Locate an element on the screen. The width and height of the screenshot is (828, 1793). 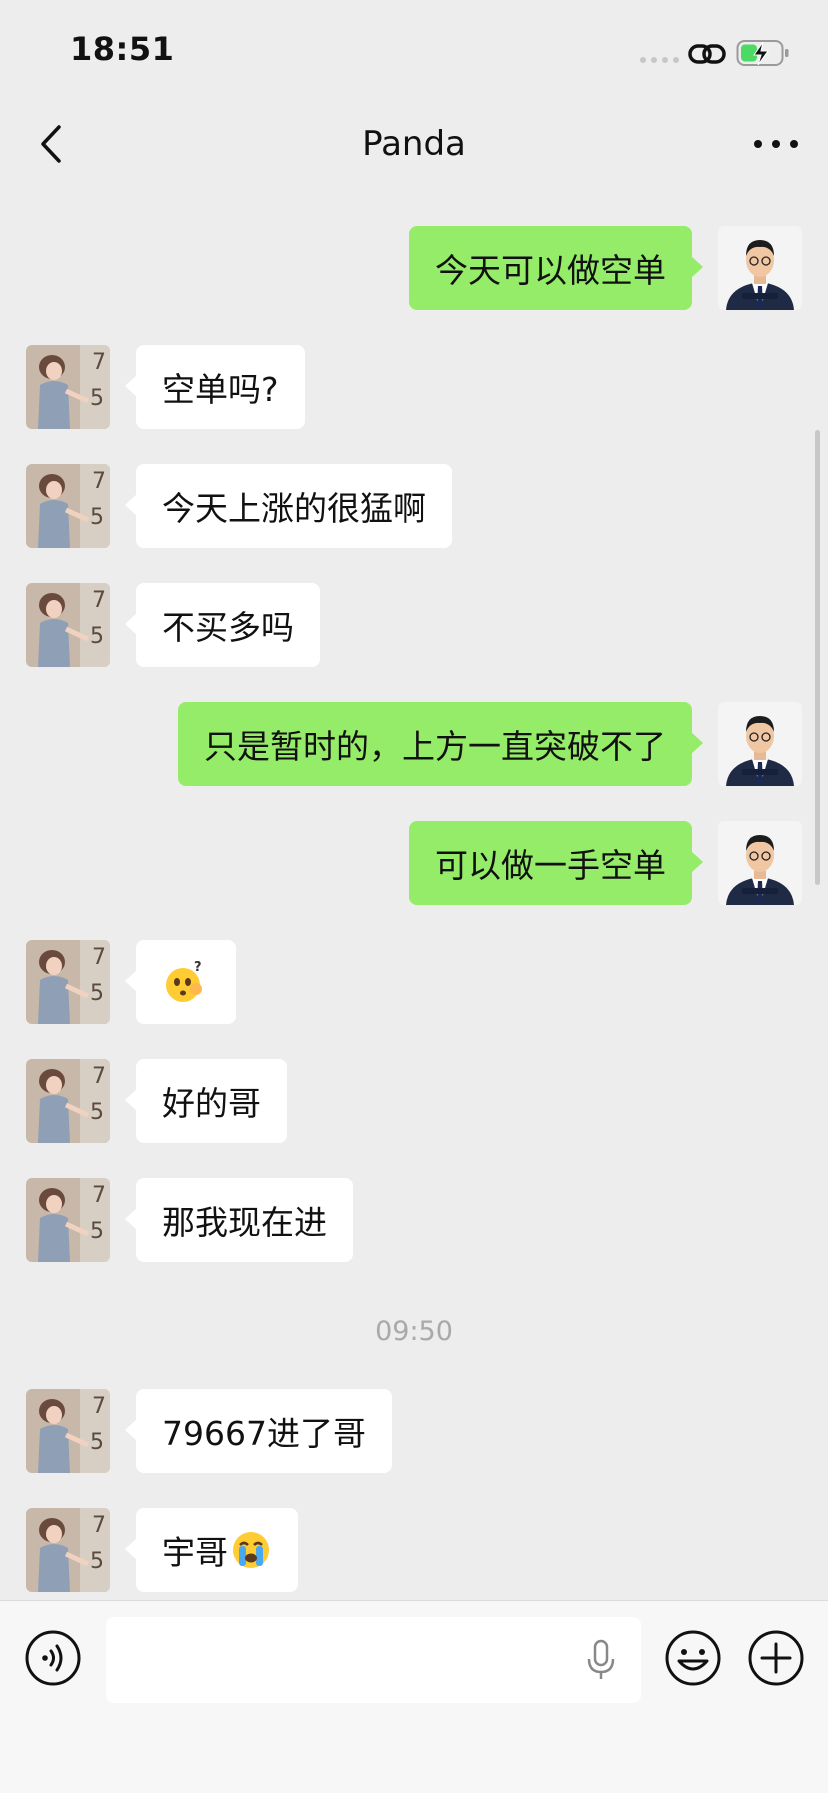
smile-icon is located at coordinates (693, 1658).